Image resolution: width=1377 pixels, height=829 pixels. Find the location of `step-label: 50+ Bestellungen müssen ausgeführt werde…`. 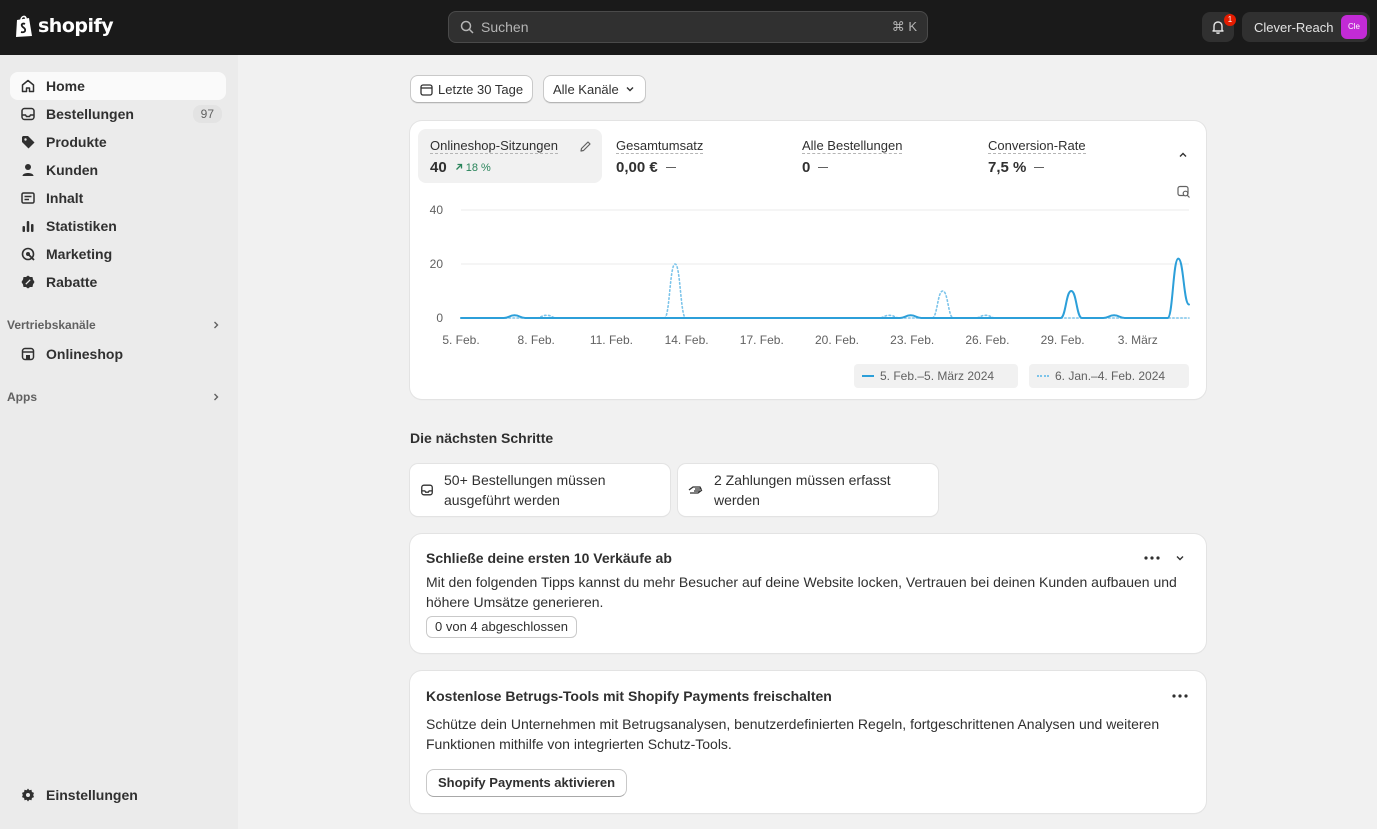

step-label: 50+ Bestellungen müssen ausgeführt werde… is located at coordinates (525, 490).